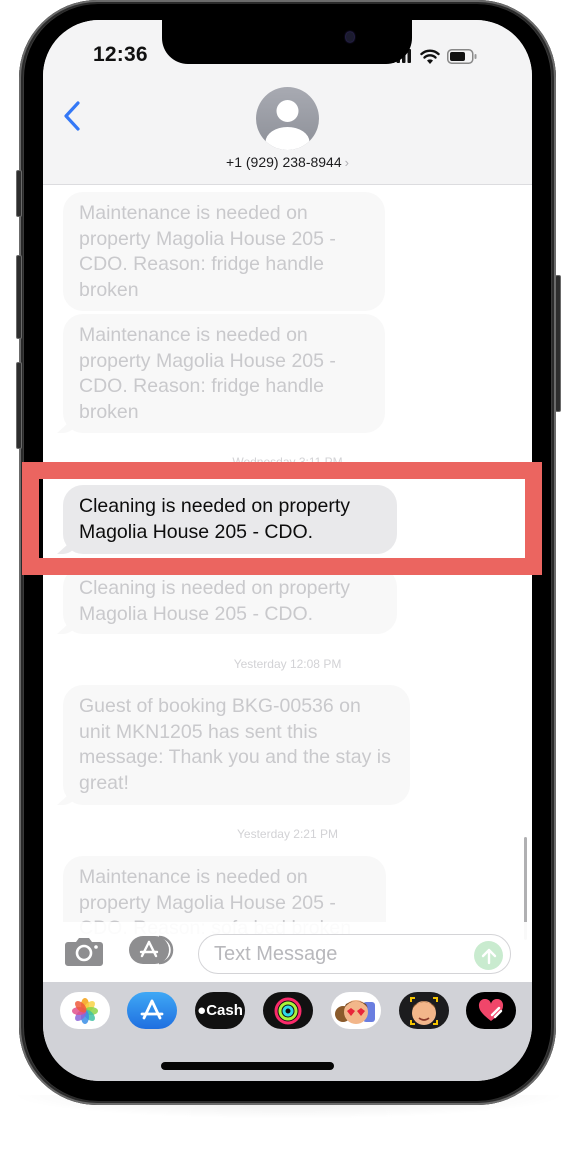 The width and height of the screenshot is (578, 1152). I want to click on app-activity, so click(288, 1010).